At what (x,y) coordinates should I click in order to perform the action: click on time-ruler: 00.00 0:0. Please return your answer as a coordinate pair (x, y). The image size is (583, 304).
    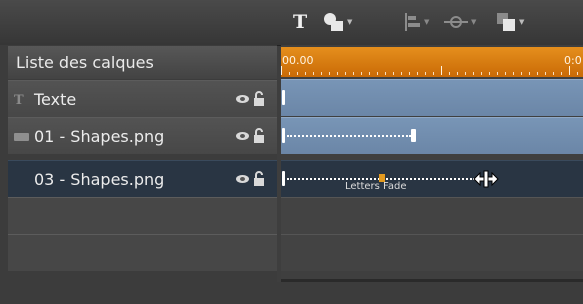
    Looking at the image, I should click on (432, 62).